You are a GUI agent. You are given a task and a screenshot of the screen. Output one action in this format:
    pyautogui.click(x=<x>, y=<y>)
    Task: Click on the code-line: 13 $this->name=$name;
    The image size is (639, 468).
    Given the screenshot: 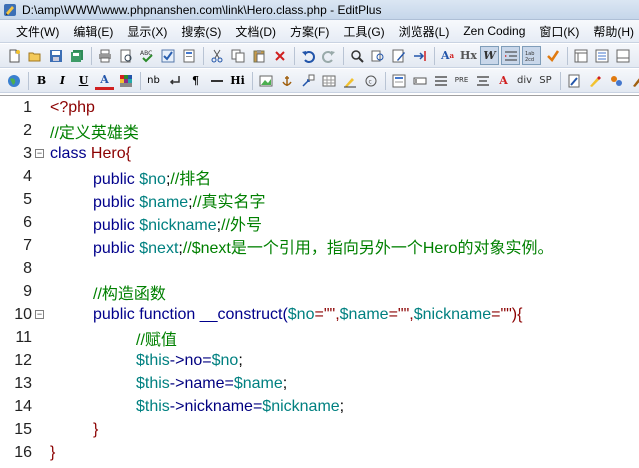 What is the action you would take?
    pyautogui.click(x=319, y=383)
    